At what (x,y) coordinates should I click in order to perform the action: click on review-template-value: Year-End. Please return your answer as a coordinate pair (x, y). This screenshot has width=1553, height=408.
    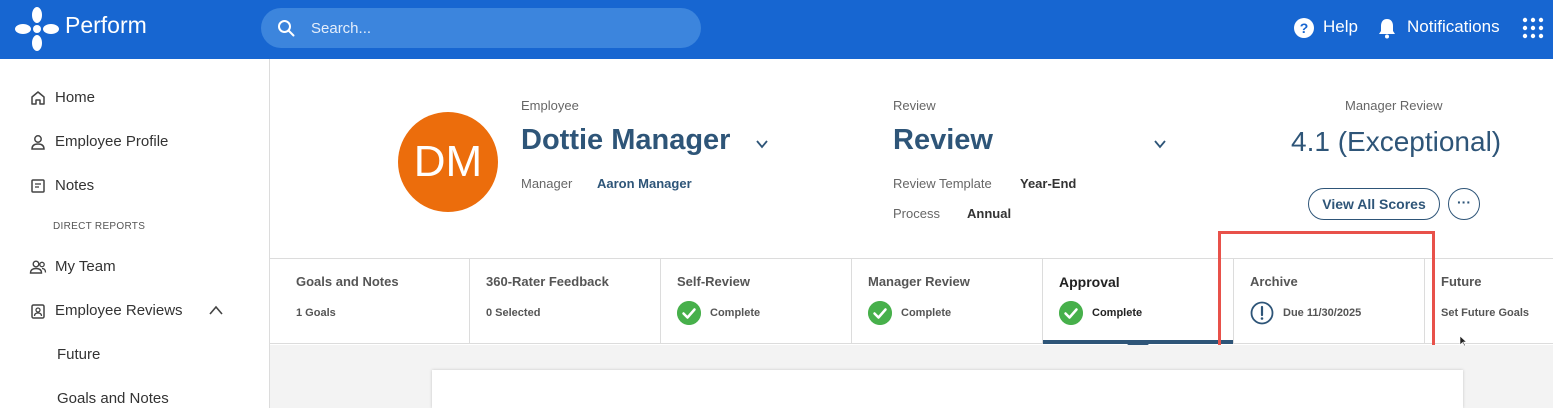
    Looking at the image, I should click on (1048, 183).